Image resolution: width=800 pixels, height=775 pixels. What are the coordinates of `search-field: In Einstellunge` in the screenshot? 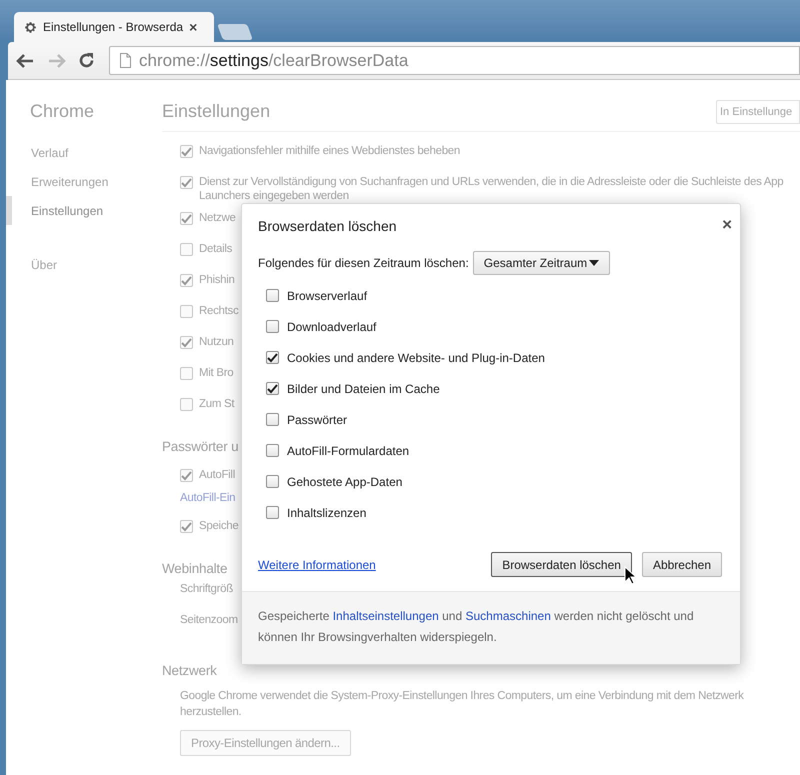 It's located at (758, 112).